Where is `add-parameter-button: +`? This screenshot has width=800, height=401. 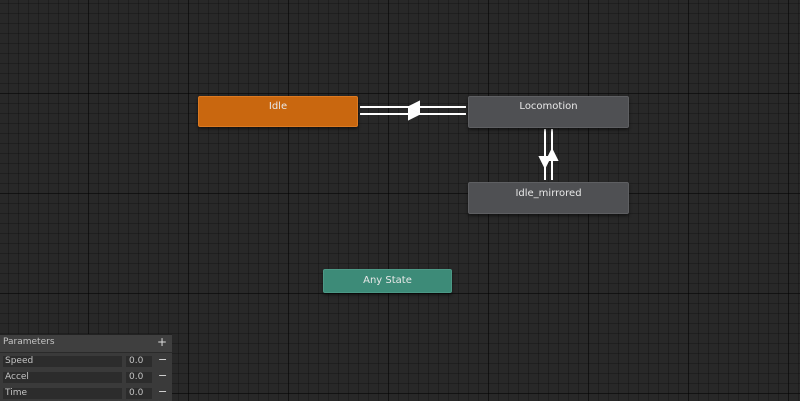 add-parameter-button: + is located at coordinates (162, 342).